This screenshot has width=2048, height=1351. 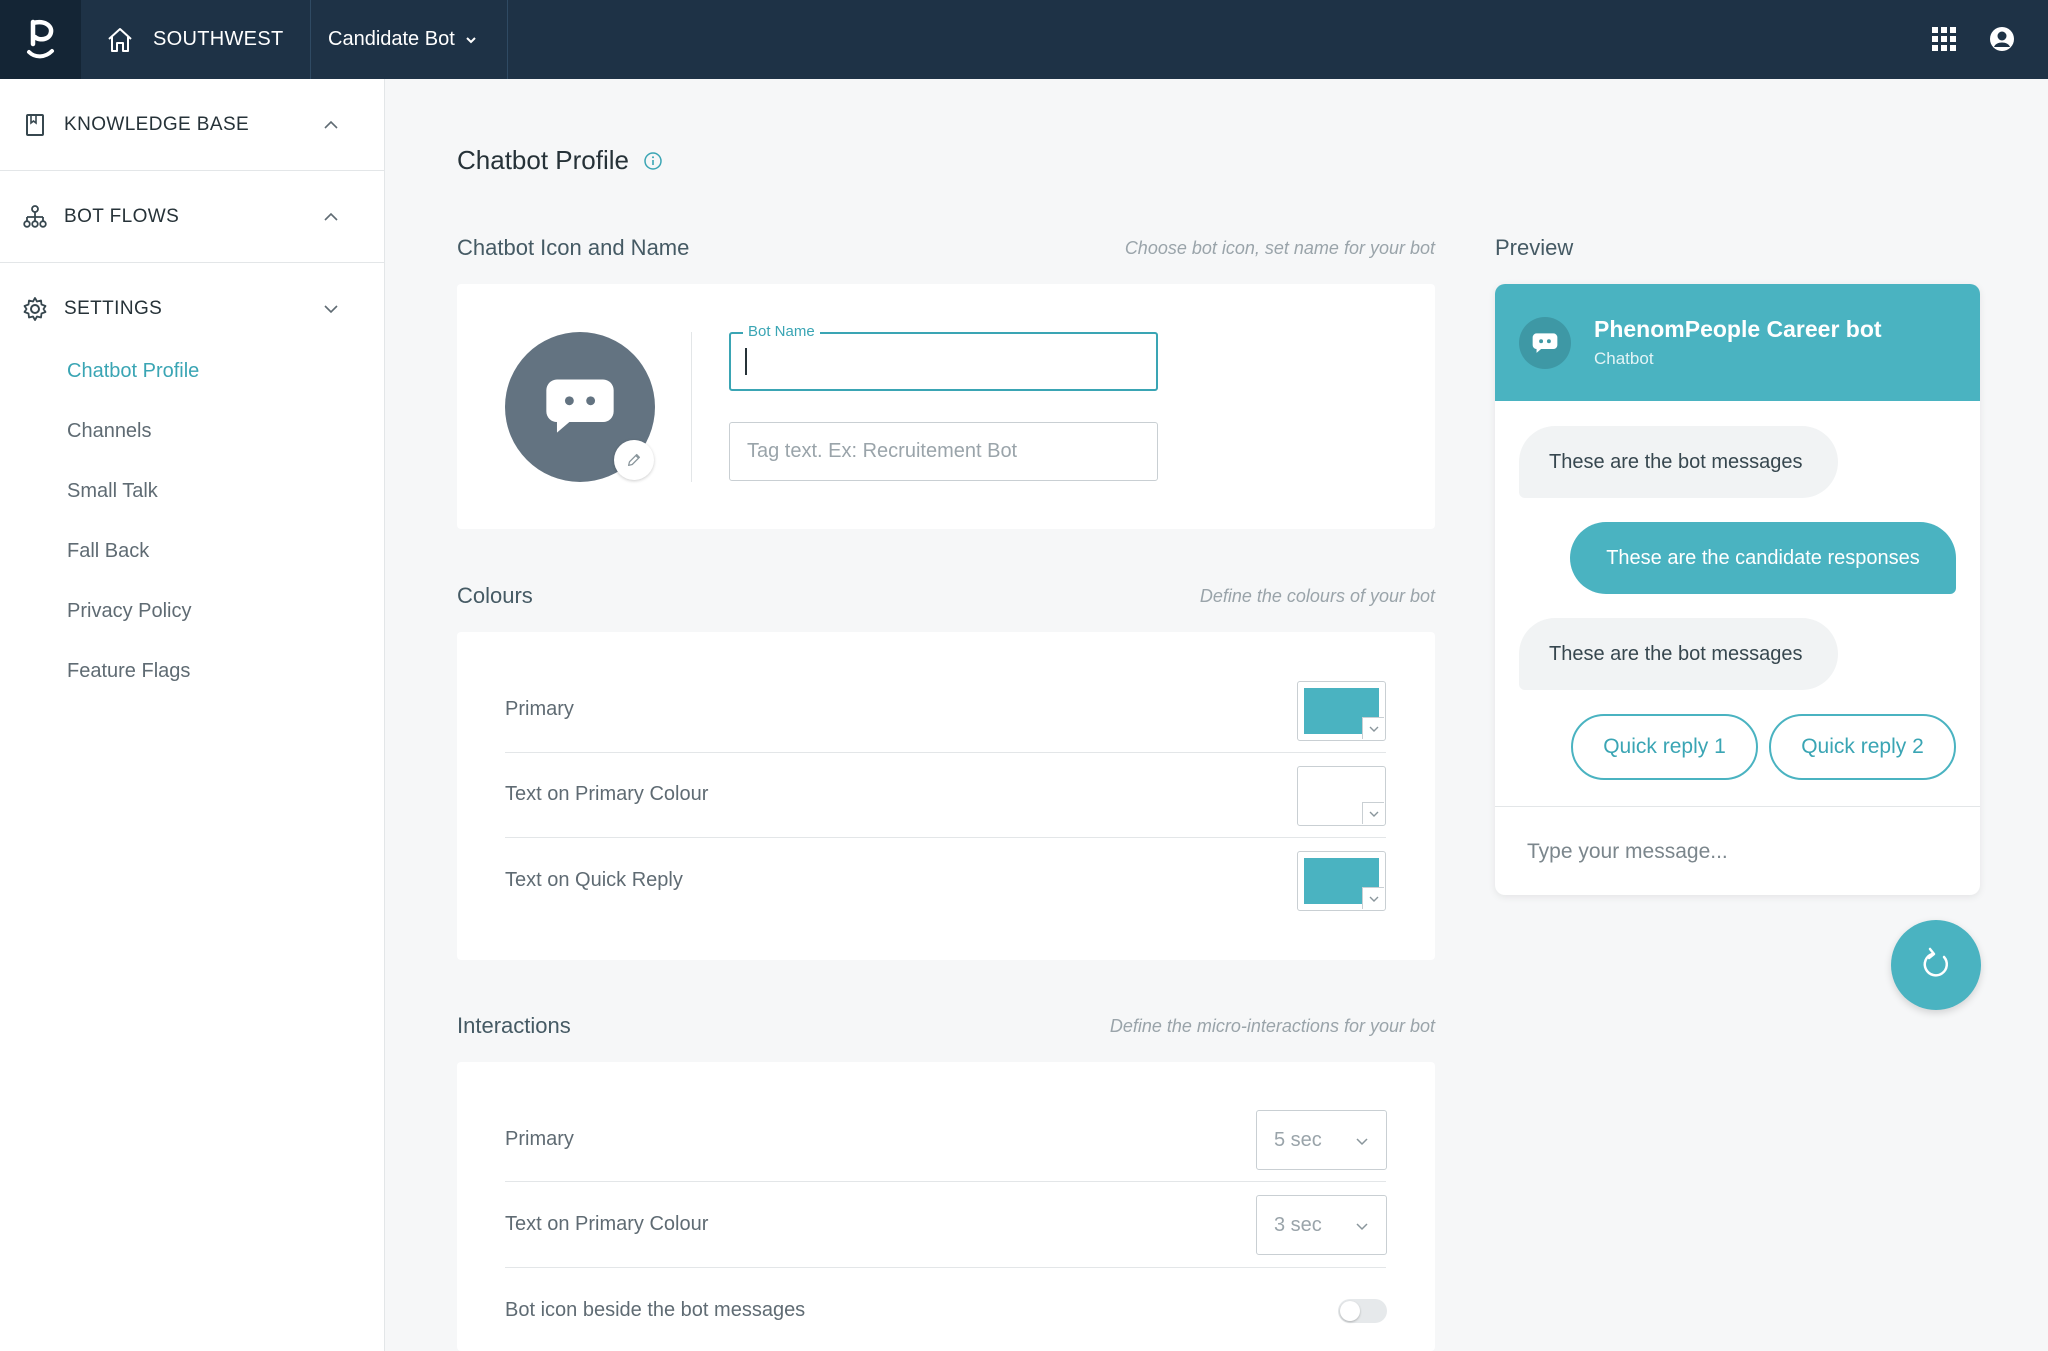 What do you see at coordinates (157, 124) in the screenshot?
I see `sidebar-section-label: KNOWLEDGE BASE` at bounding box center [157, 124].